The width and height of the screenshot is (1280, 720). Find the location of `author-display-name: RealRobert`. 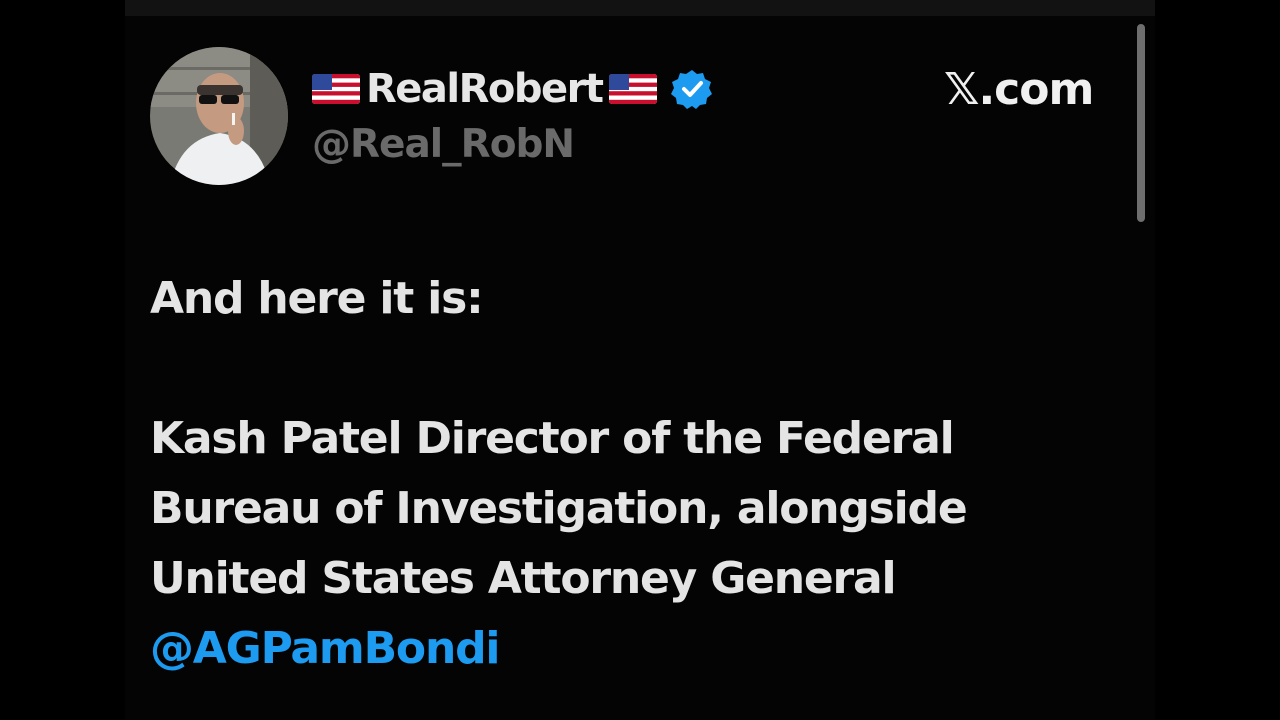

author-display-name: RealRobert is located at coordinates (485, 89).